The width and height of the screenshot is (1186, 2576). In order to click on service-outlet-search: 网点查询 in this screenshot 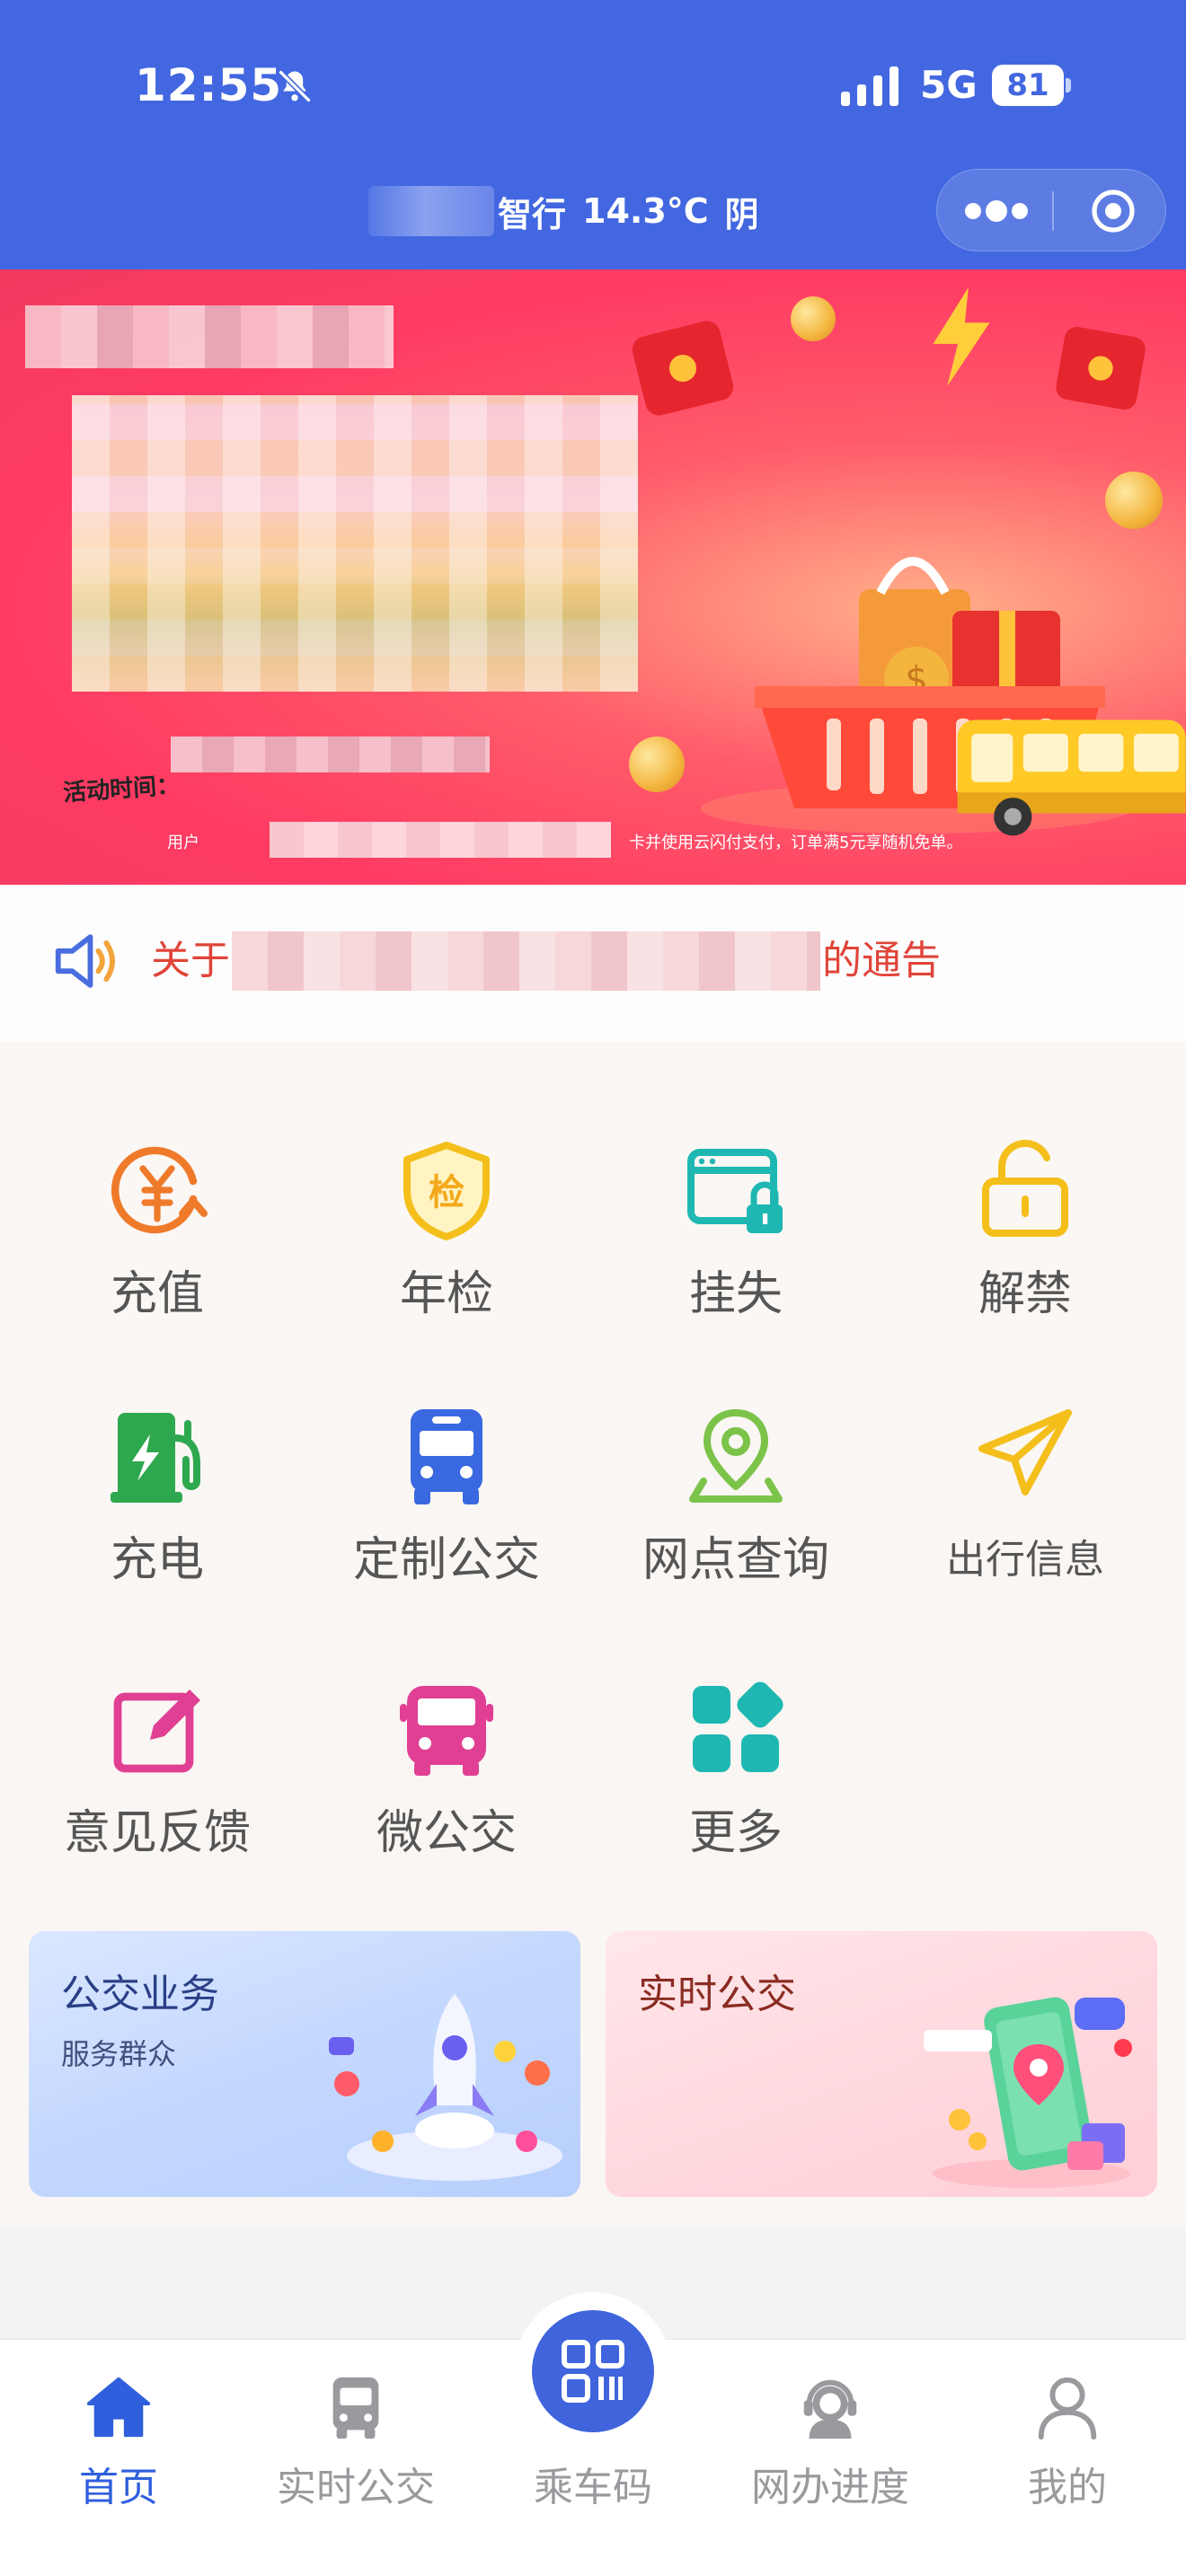, I will do `click(736, 1447)`.